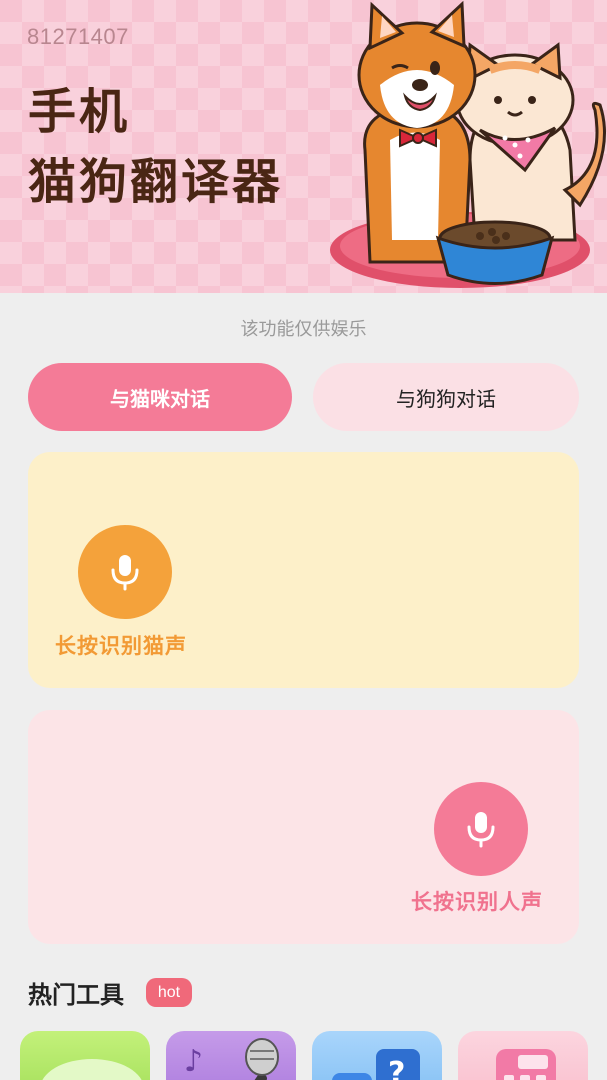  I want to click on calculator-icon, so click(526, 1064).